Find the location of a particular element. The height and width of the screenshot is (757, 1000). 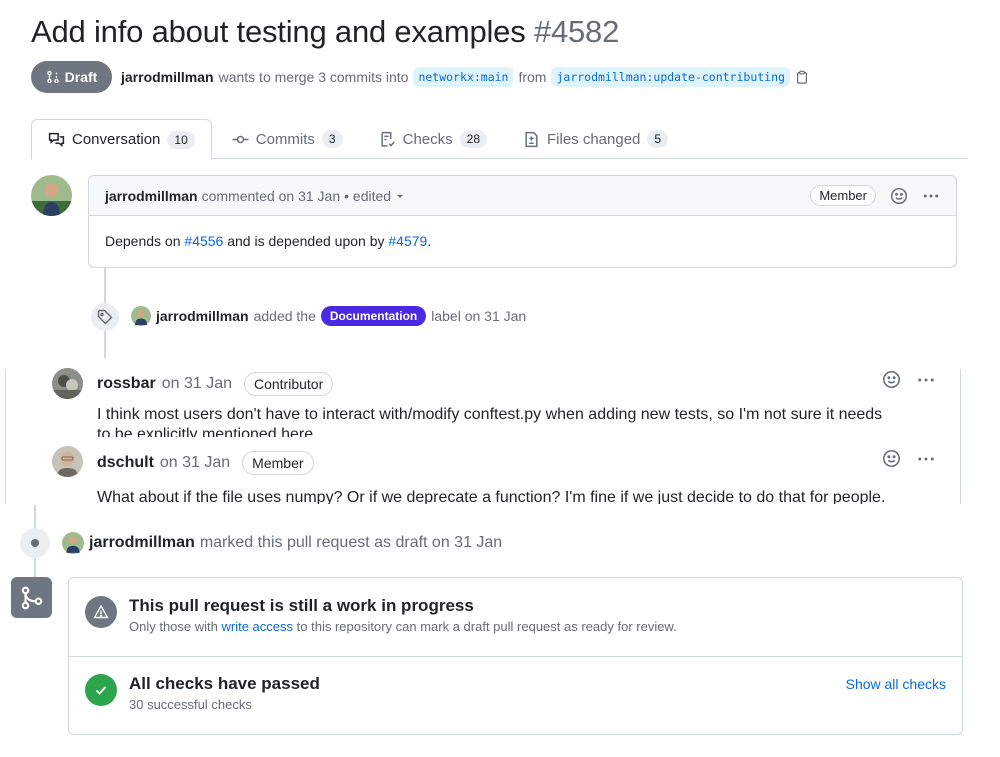

comment-text: to be explicitly mentioned here. is located at coordinates (207, 431).